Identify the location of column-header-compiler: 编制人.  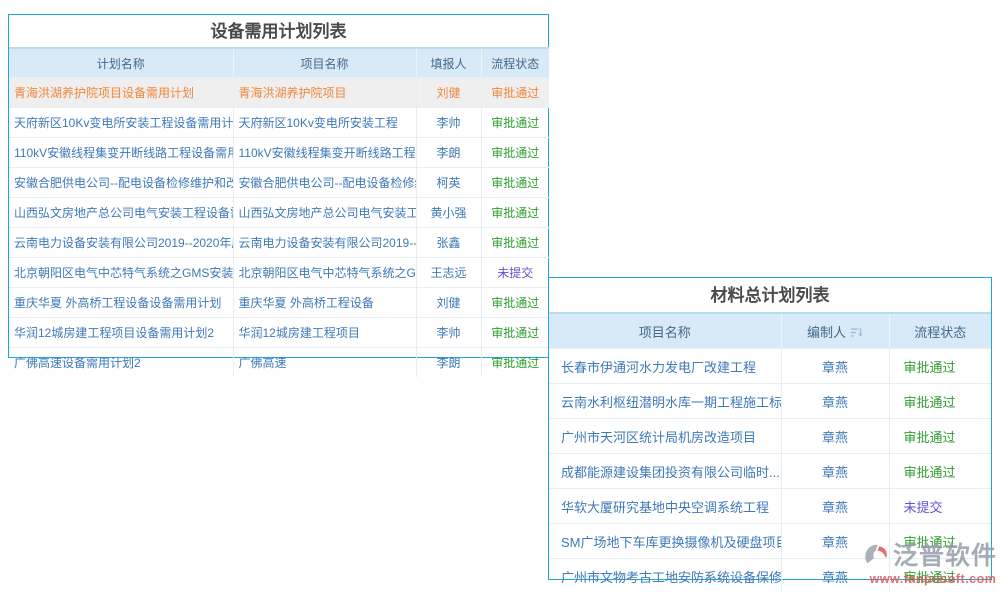
(834, 330).